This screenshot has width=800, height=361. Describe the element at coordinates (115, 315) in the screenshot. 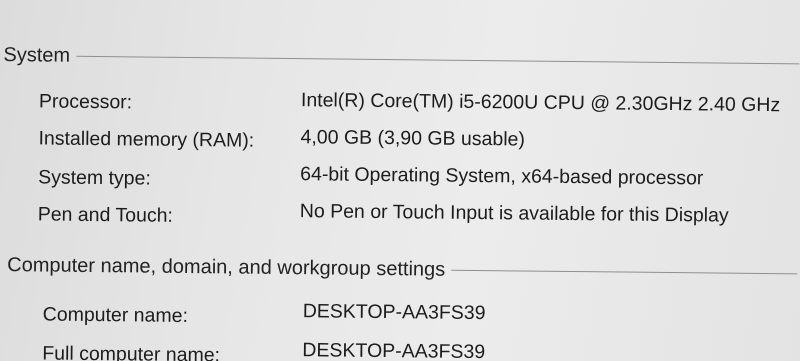

I see `computer-name-label: Computer name:` at that location.